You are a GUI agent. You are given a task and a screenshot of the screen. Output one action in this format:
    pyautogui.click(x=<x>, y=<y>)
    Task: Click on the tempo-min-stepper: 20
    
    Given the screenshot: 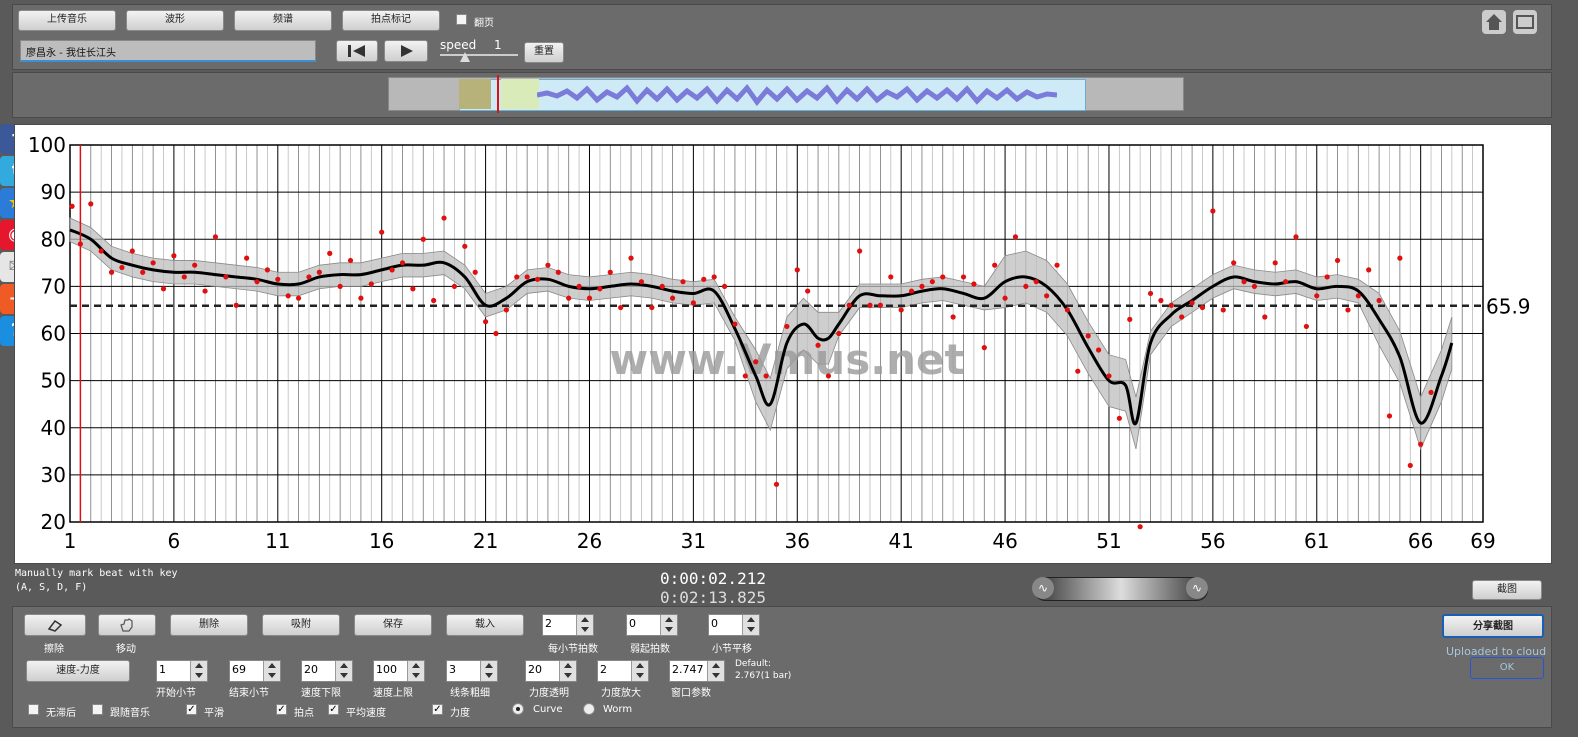 What is the action you would take?
    pyautogui.click(x=327, y=671)
    